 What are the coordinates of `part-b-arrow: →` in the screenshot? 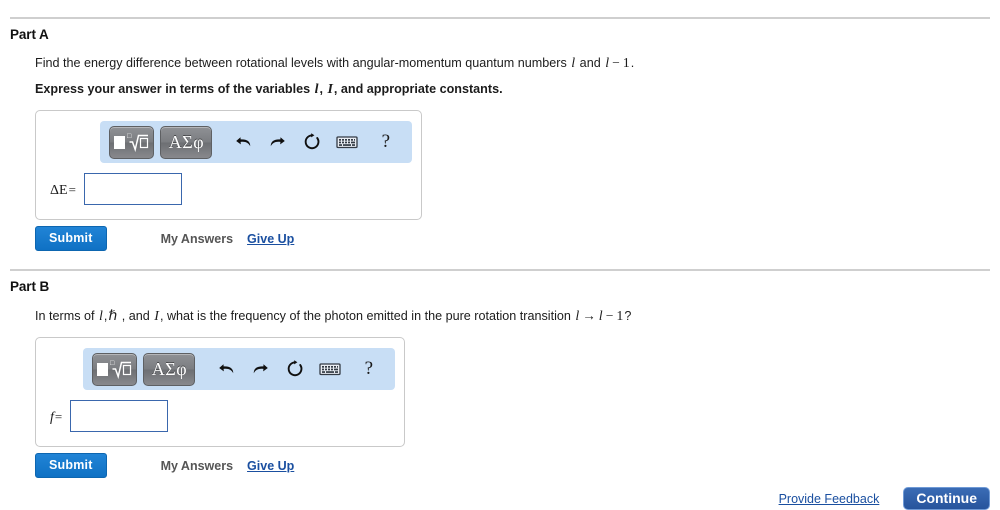 It's located at (589, 315).